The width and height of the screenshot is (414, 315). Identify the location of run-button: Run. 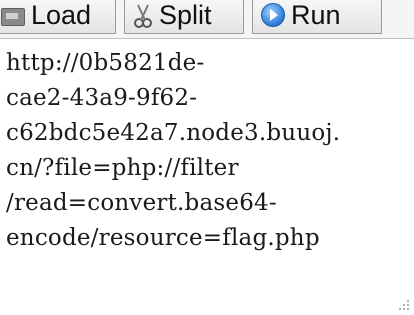
(317, 17).